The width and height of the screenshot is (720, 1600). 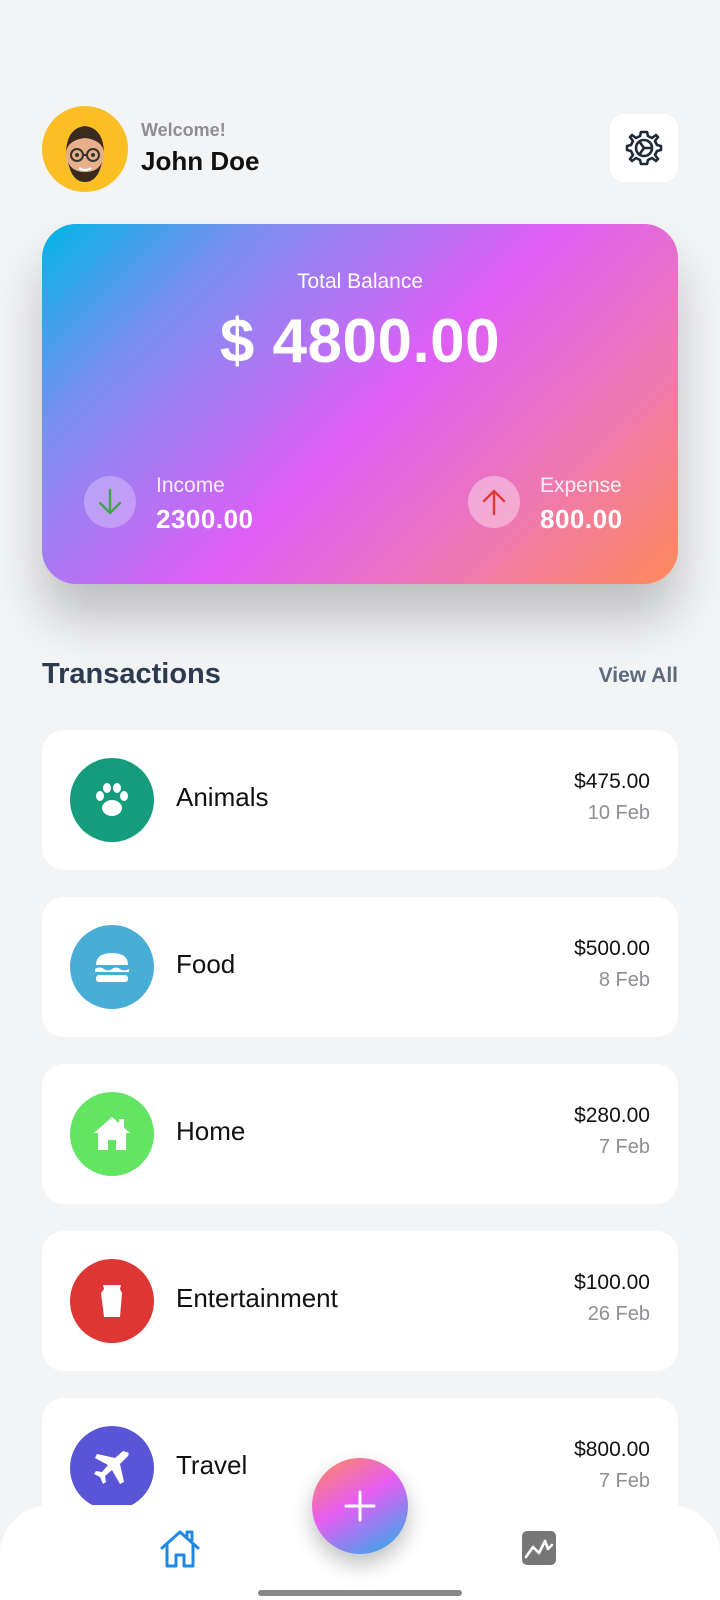 I want to click on arrow-up-icon, so click(x=494, y=502).